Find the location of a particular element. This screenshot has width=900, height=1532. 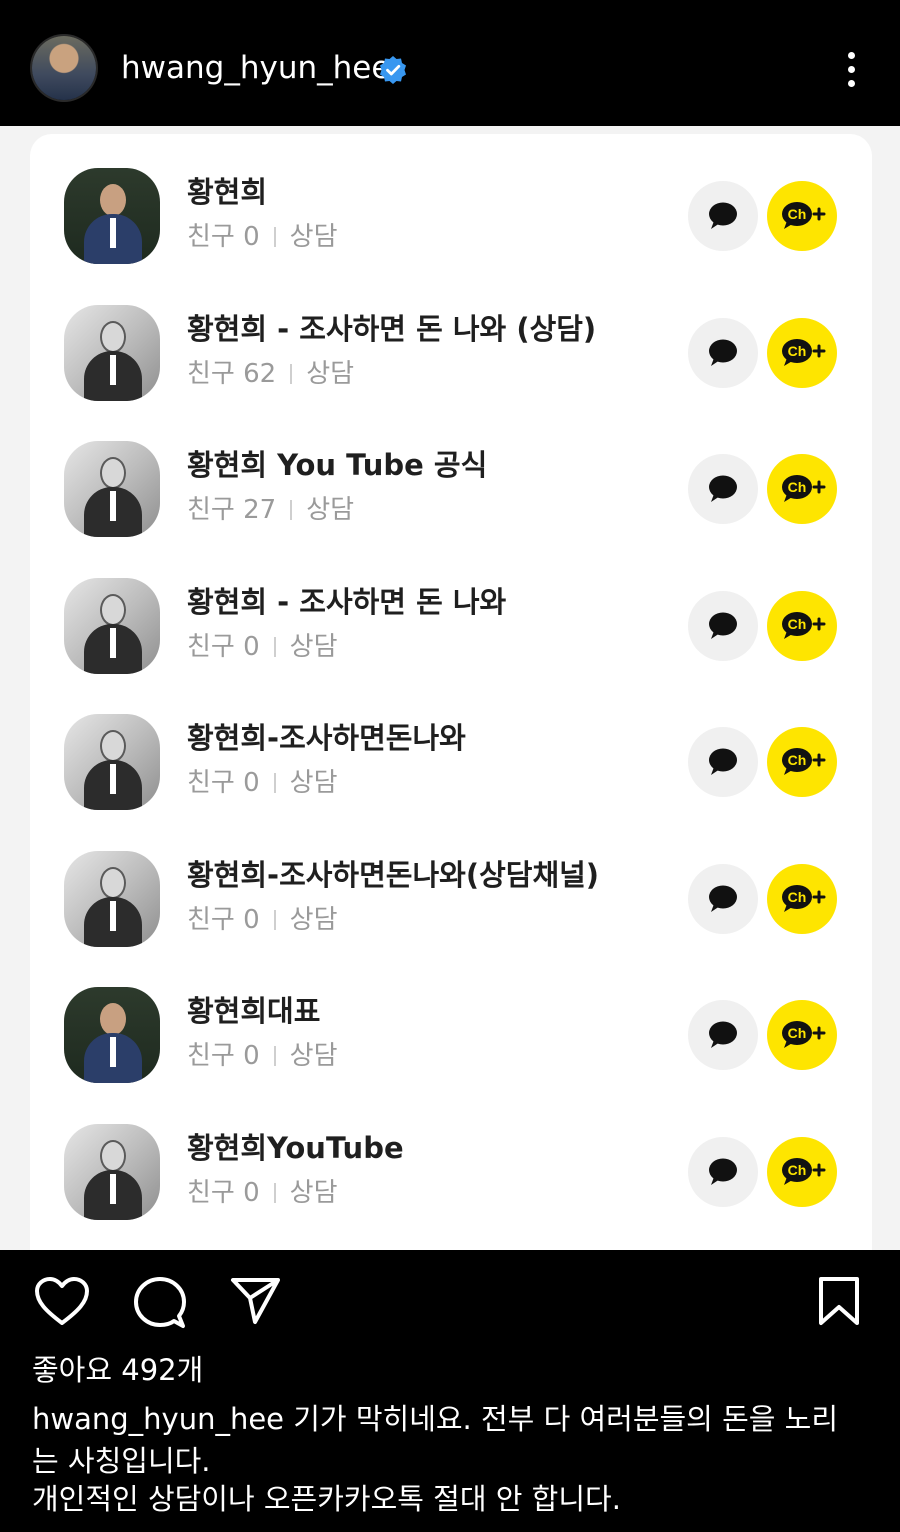

friend-count: 친구 27 is located at coordinates (232, 510).